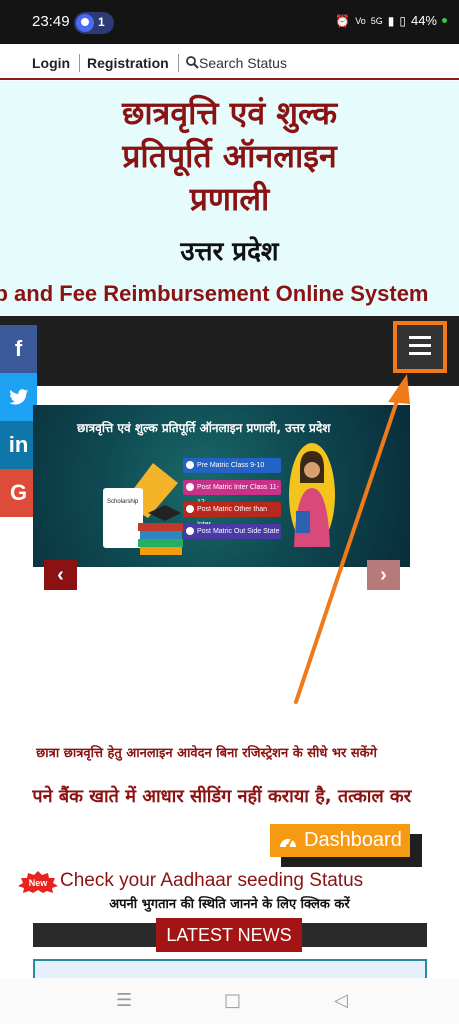 The image size is (459, 1024). I want to click on scholarship-illustration: Scholarship, so click(143, 509).